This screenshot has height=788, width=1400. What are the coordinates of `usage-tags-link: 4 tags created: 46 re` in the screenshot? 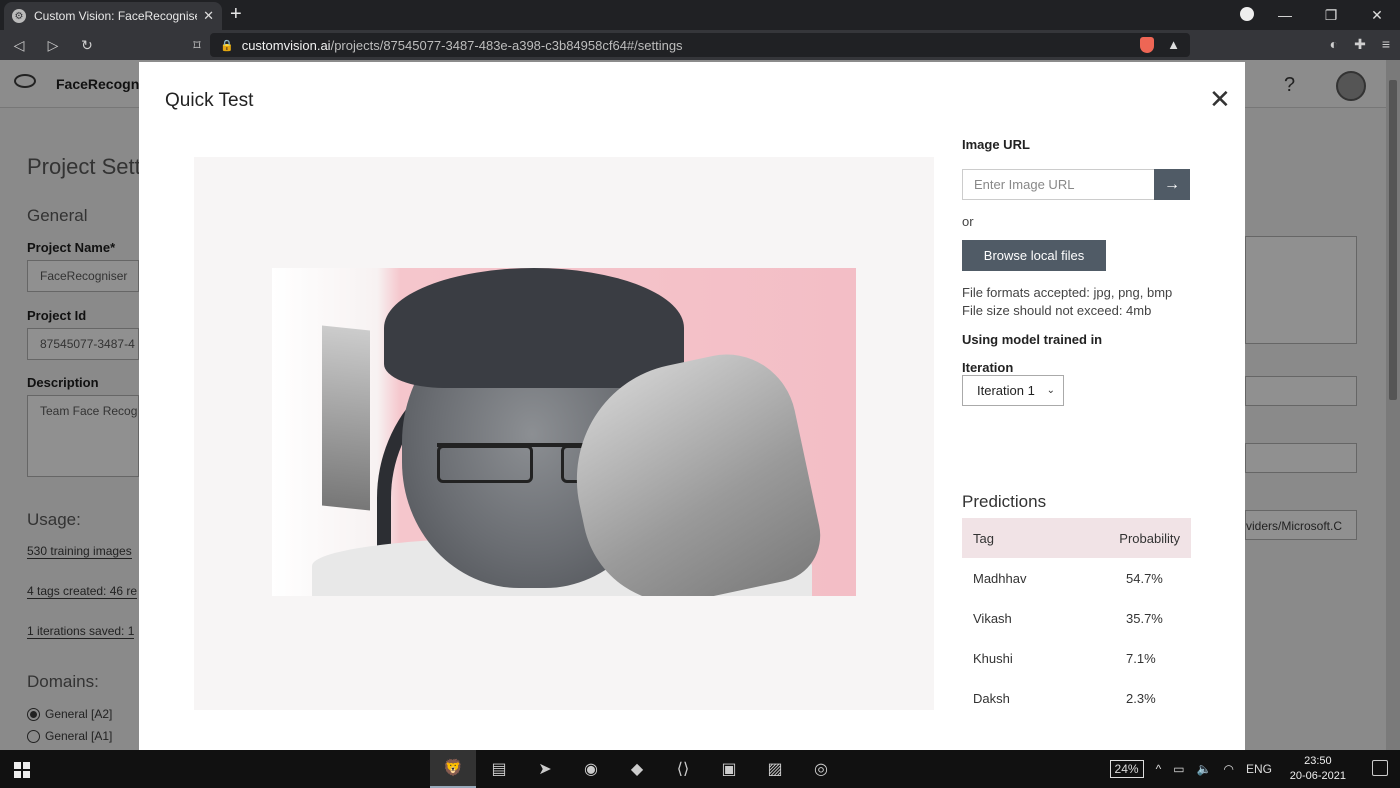 It's located at (82, 591).